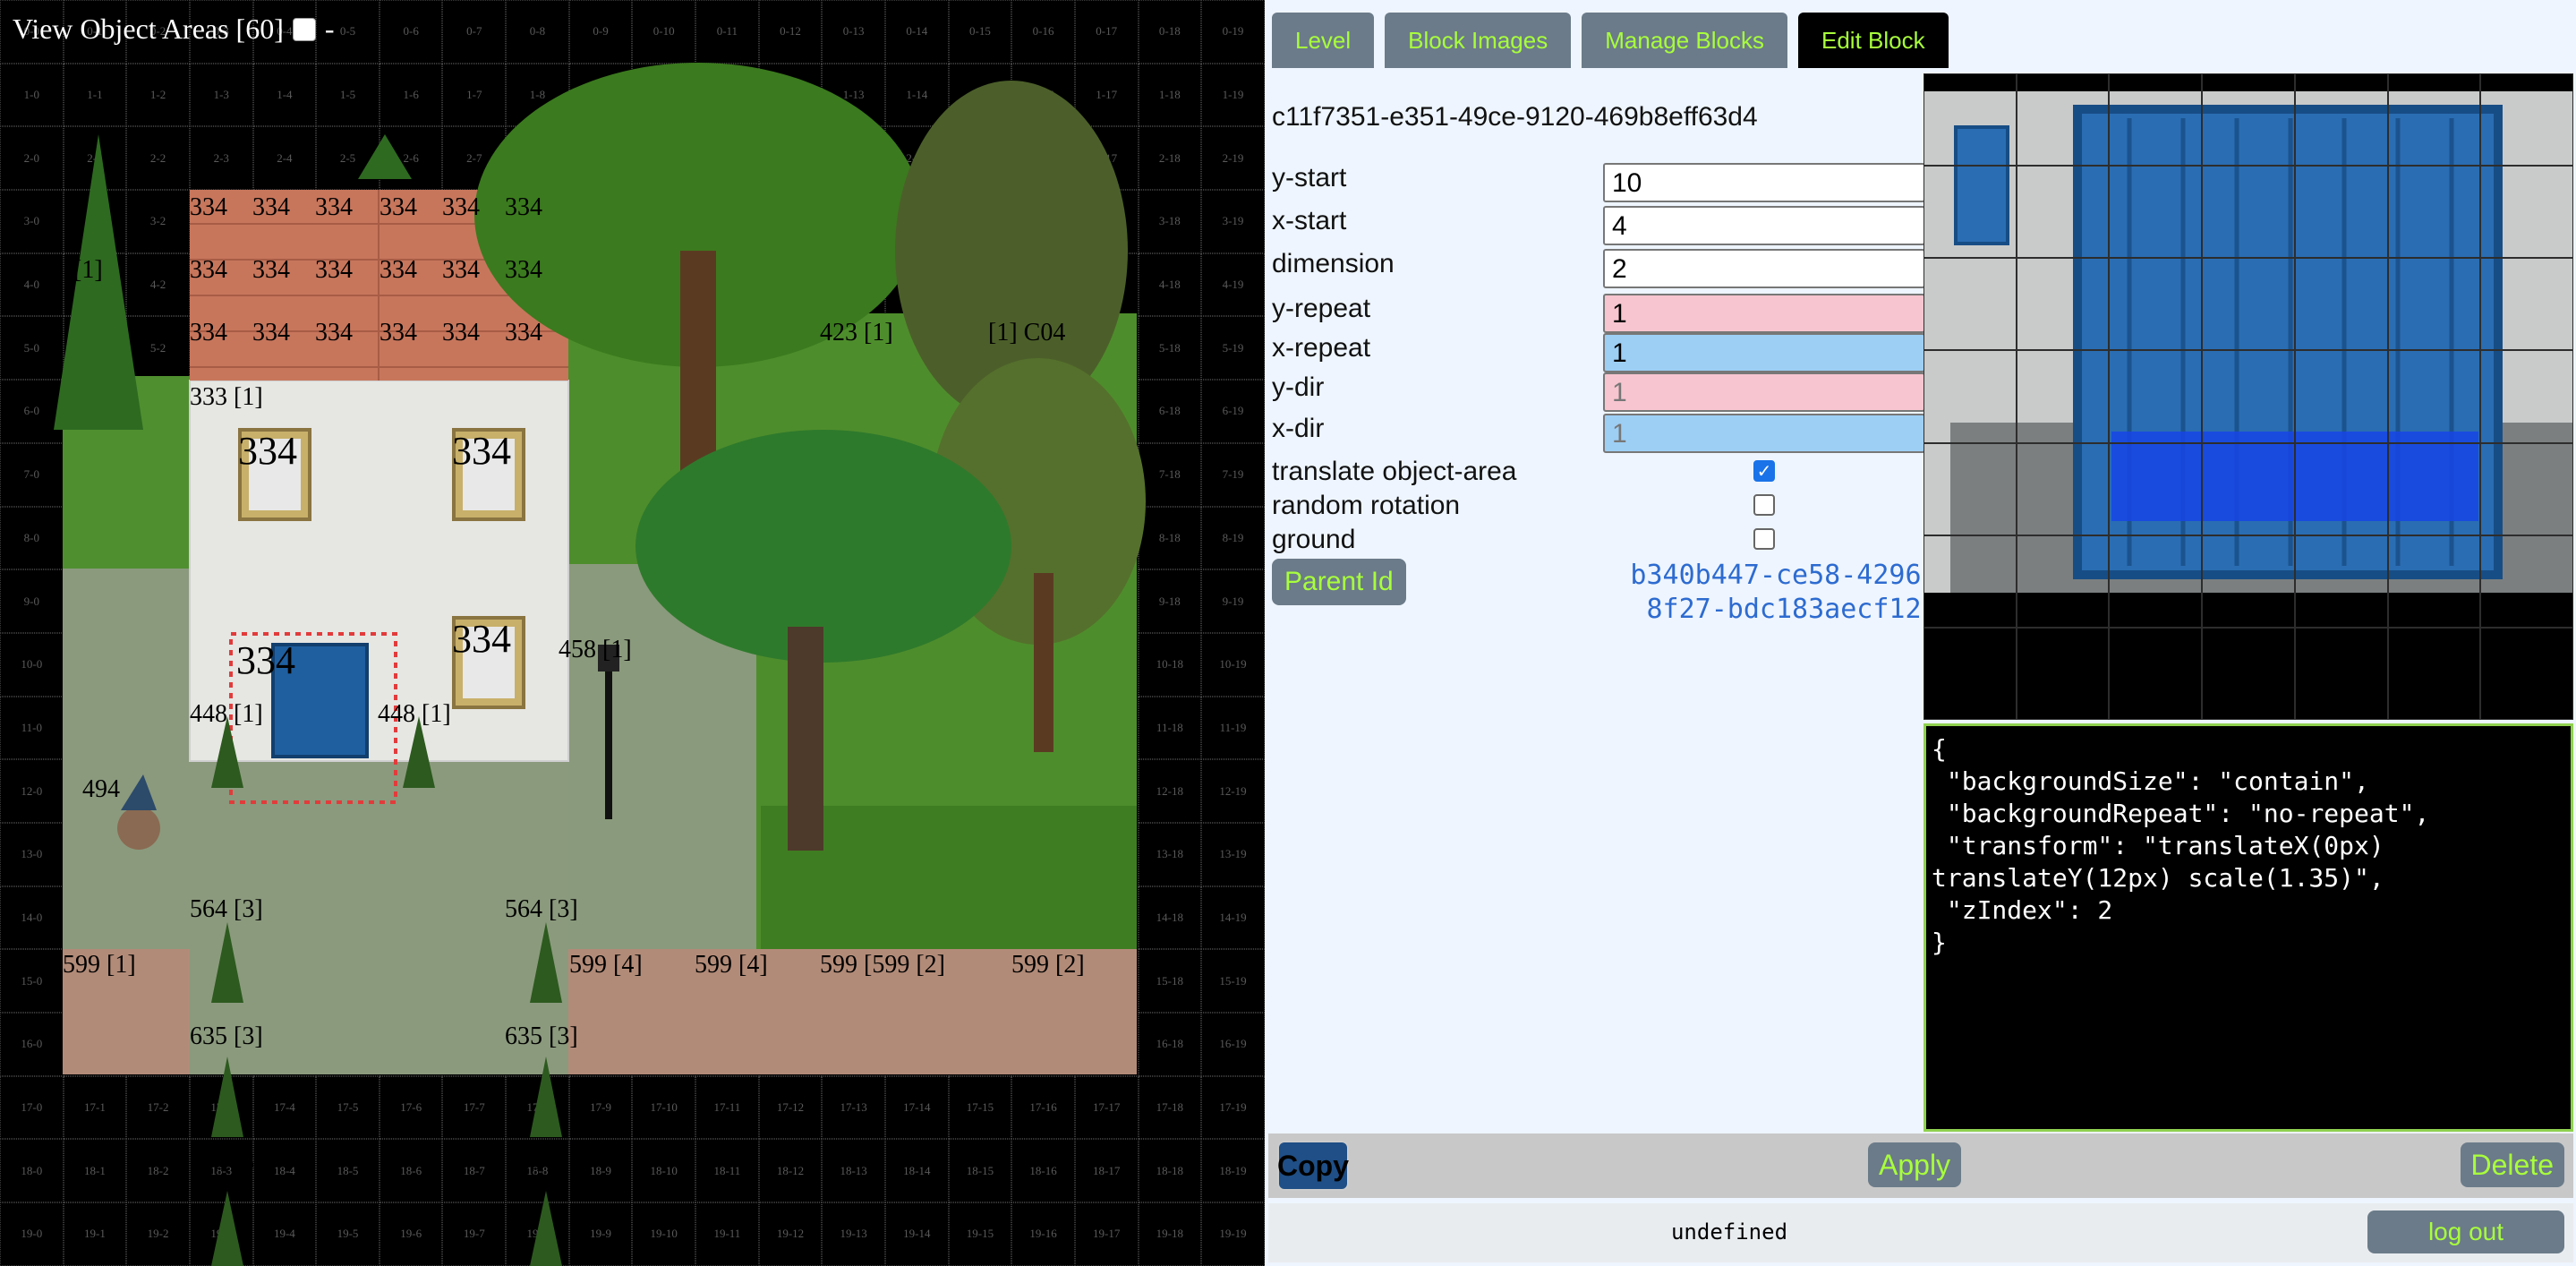 Image resolution: width=2576 pixels, height=1266 pixels. What do you see at coordinates (226, 1036) in the screenshot?
I see `object-label: 635 [3]` at bounding box center [226, 1036].